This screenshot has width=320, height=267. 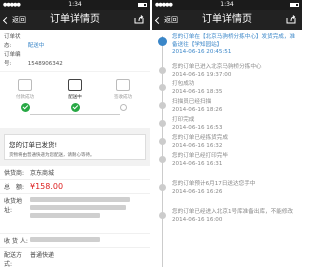 I want to click on receiver-row: 收 货 人:, so click(x=75, y=241).